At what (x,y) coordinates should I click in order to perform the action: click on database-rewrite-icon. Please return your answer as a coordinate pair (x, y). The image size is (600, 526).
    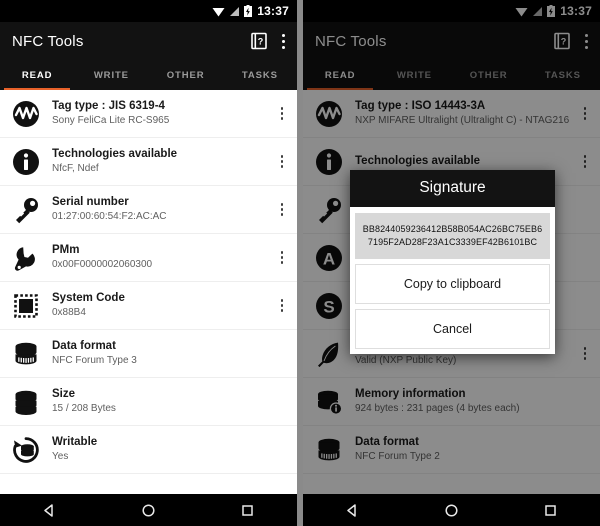
    Looking at the image, I should click on (26, 450).